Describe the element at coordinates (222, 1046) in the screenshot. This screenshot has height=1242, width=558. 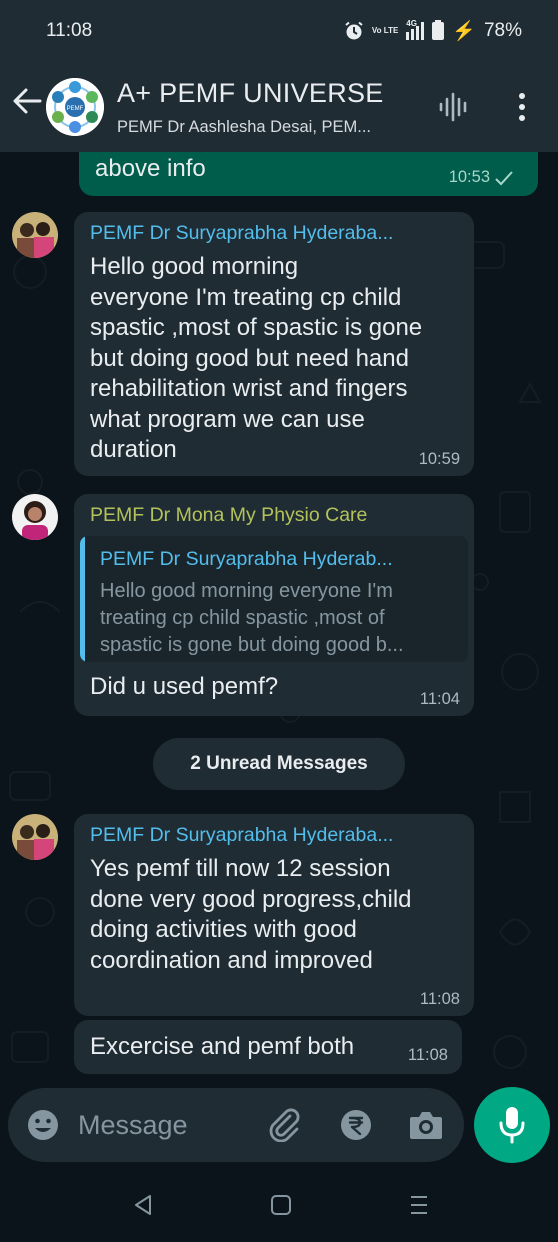
I see `message-text: Excercise and pemf both` at that location.